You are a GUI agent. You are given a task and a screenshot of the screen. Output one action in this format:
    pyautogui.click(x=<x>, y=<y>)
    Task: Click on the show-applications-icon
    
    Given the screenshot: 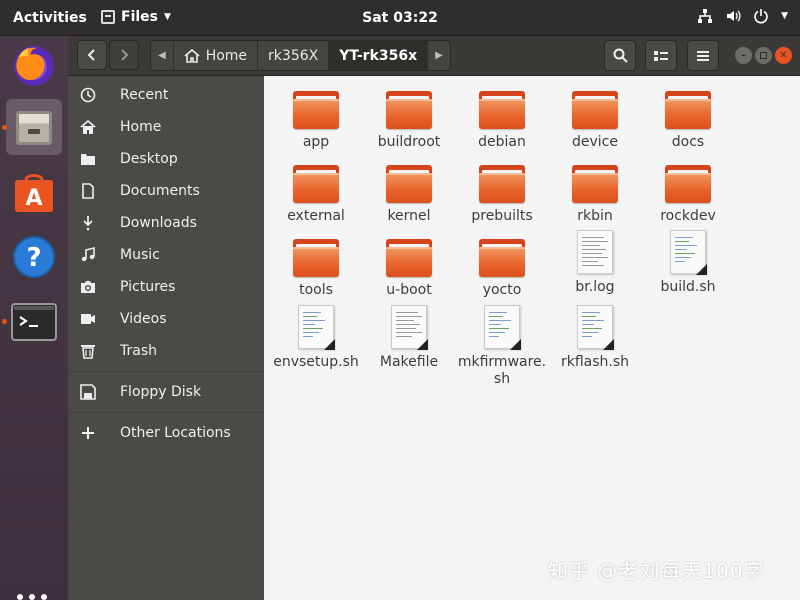 What is the action you would take?
    pyautogui.click(x=34, y=597)
    